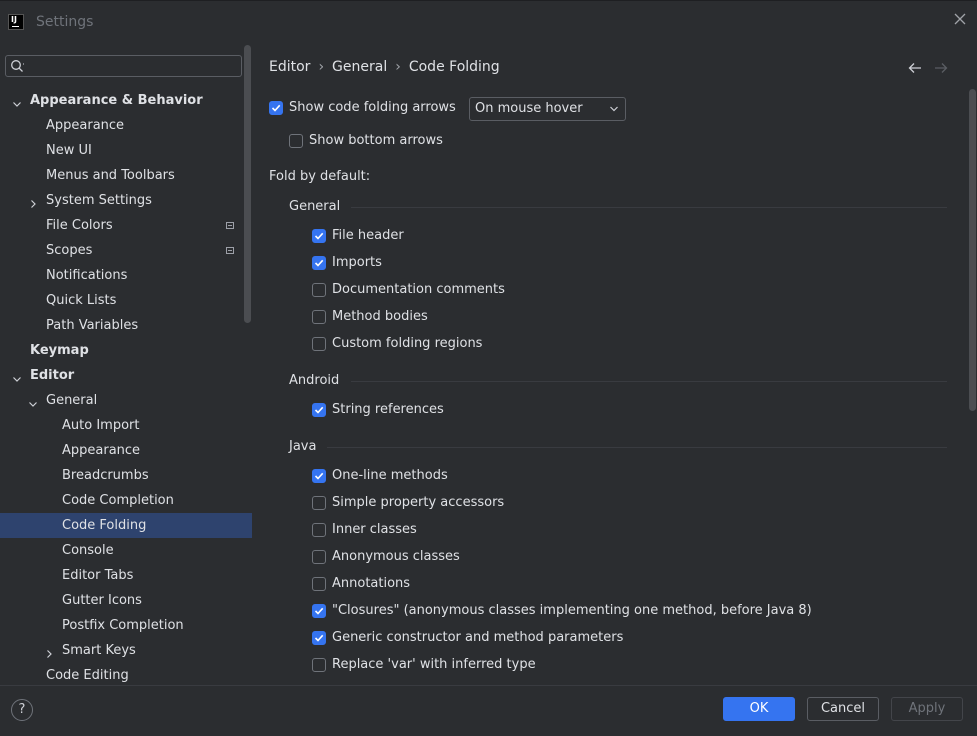 This screenshot has width=977, height=736. I want to click on close-icon, so click(960, 19).